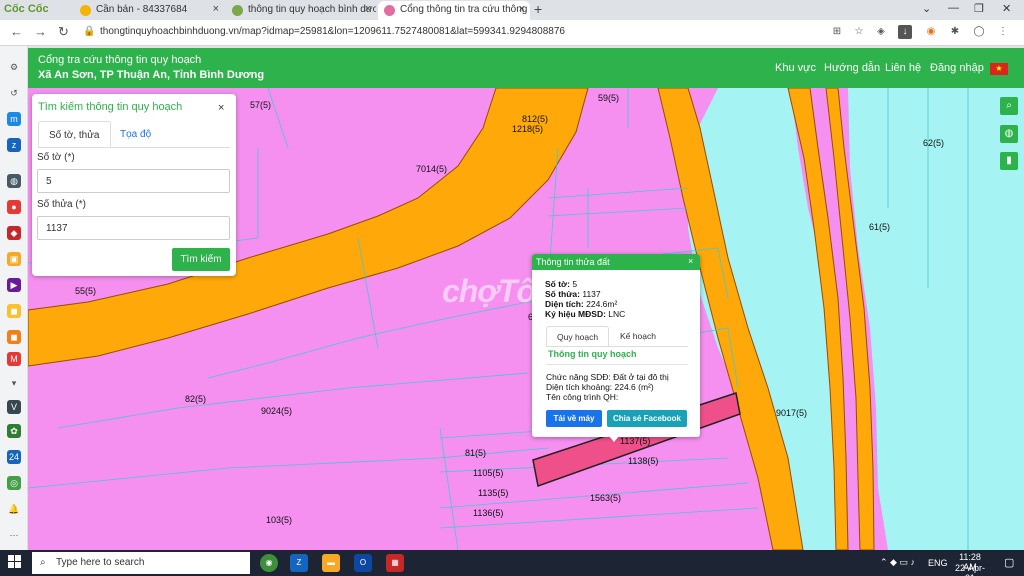  Describe the element at coordinates (647, 418) in the screenshot. I see `share-facebook-button: Chia sẻ Facebook` at that location.